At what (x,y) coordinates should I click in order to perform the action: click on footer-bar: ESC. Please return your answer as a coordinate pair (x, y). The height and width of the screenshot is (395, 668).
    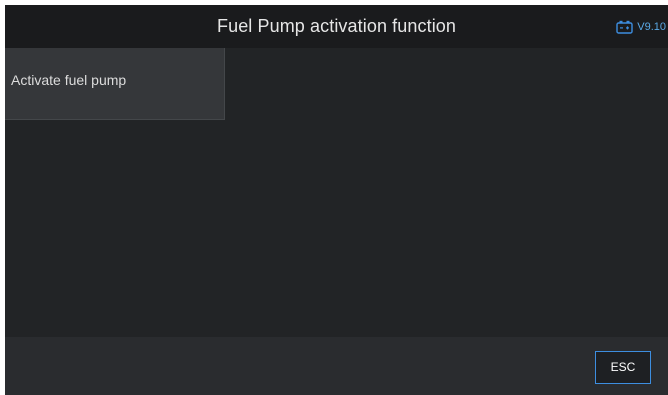
    Looking at the image, I should click on (336, 366).